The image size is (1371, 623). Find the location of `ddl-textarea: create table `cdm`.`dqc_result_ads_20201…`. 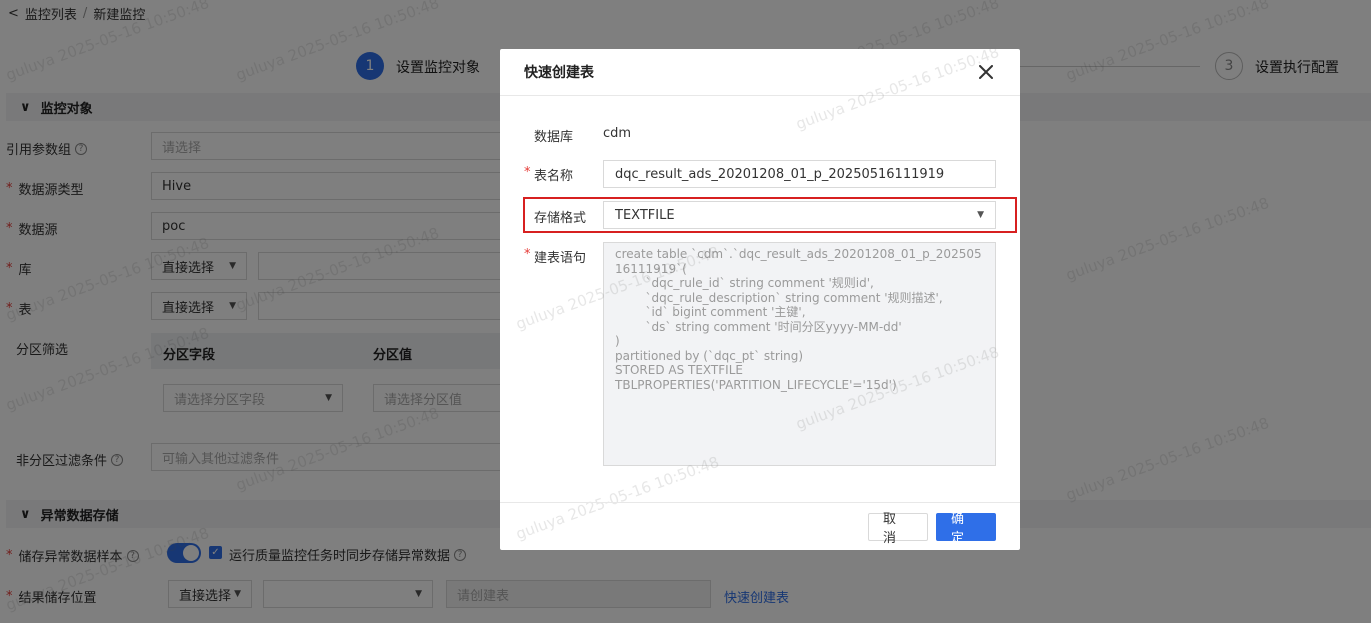

ddl-textarea: create table `cdm`.`dqc_result_ads_20201… is located at coordinates (799, 354).